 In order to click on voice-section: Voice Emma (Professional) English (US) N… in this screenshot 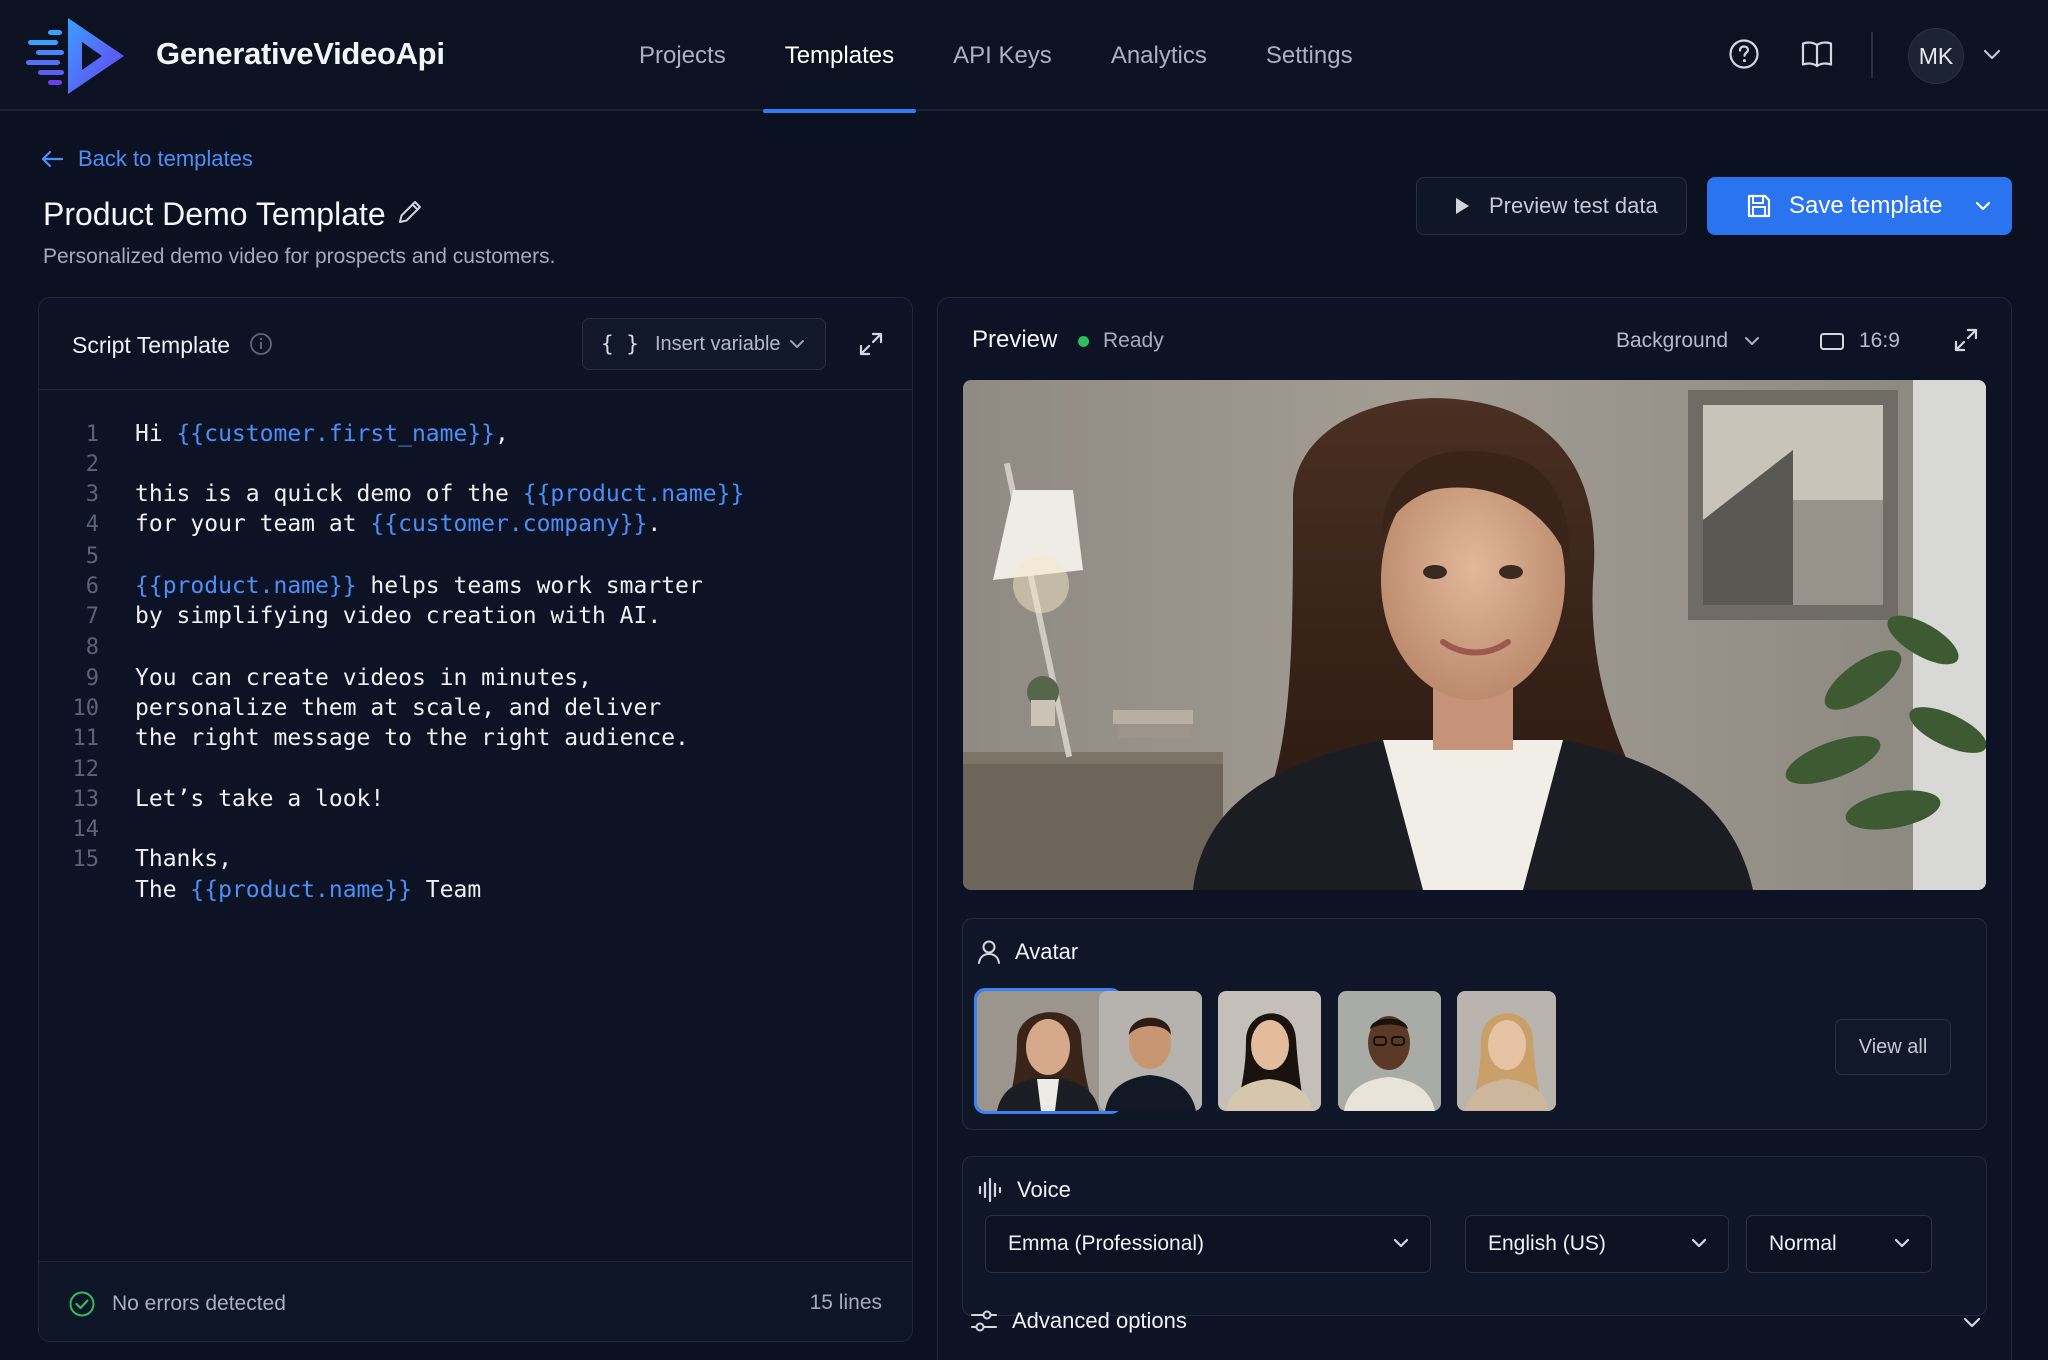, I will do `click(1474, 1236)`.